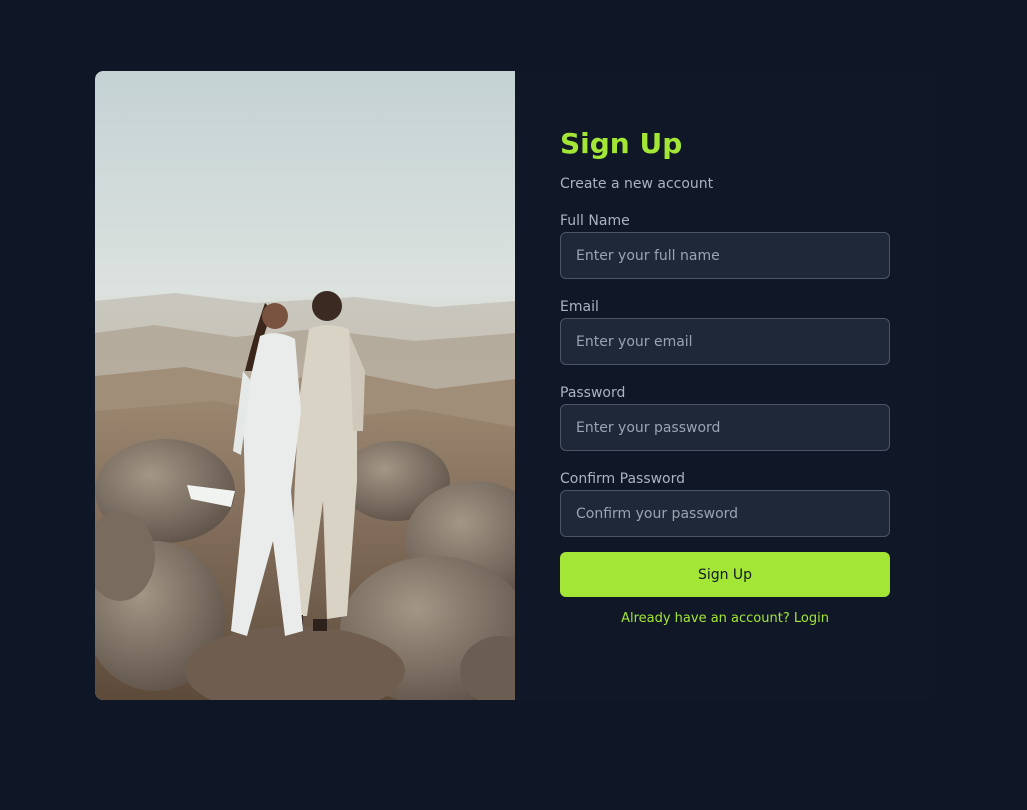  I want to click on full-name-input, so click(725, 255).